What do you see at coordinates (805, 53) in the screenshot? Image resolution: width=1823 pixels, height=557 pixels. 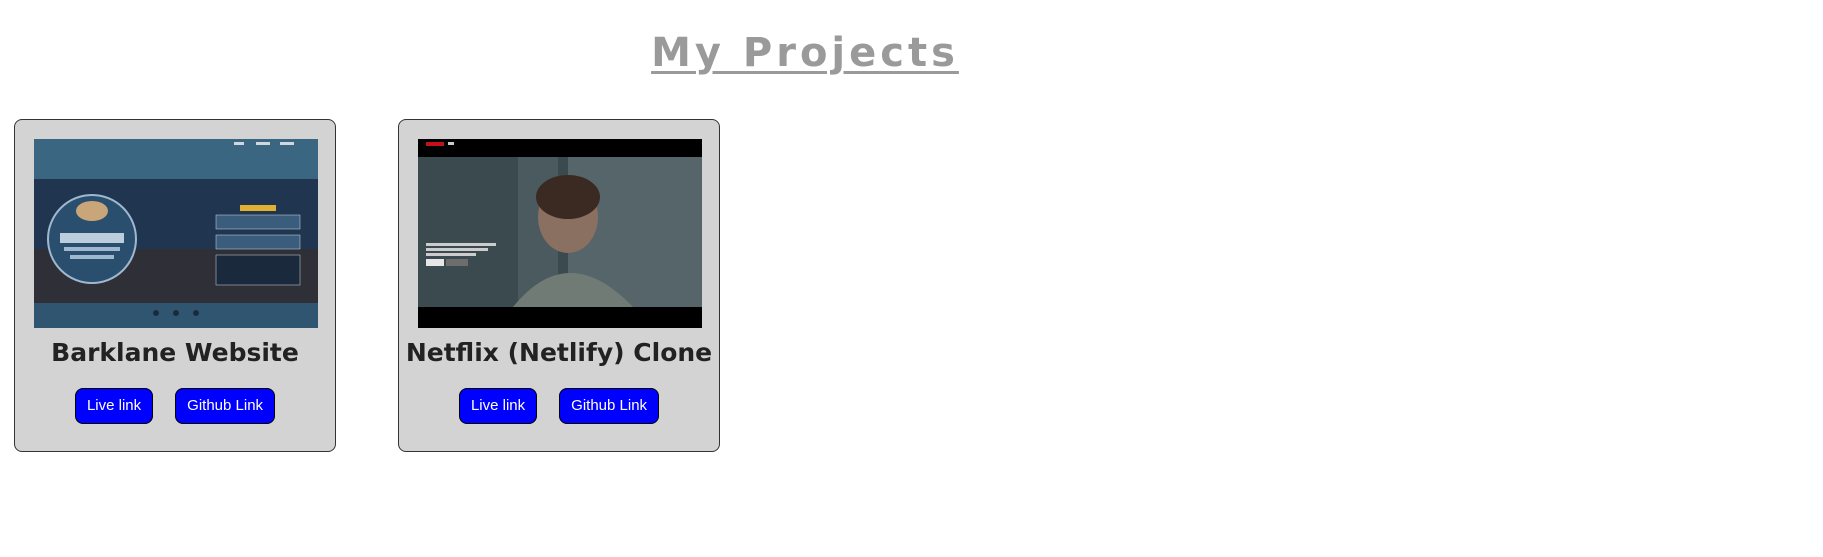 I see `page-title: My Projects` at bounding box center [805, 53].